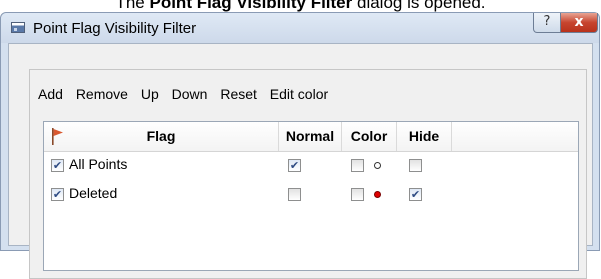  I want to click on normal-checkbox, so click(294, 194).